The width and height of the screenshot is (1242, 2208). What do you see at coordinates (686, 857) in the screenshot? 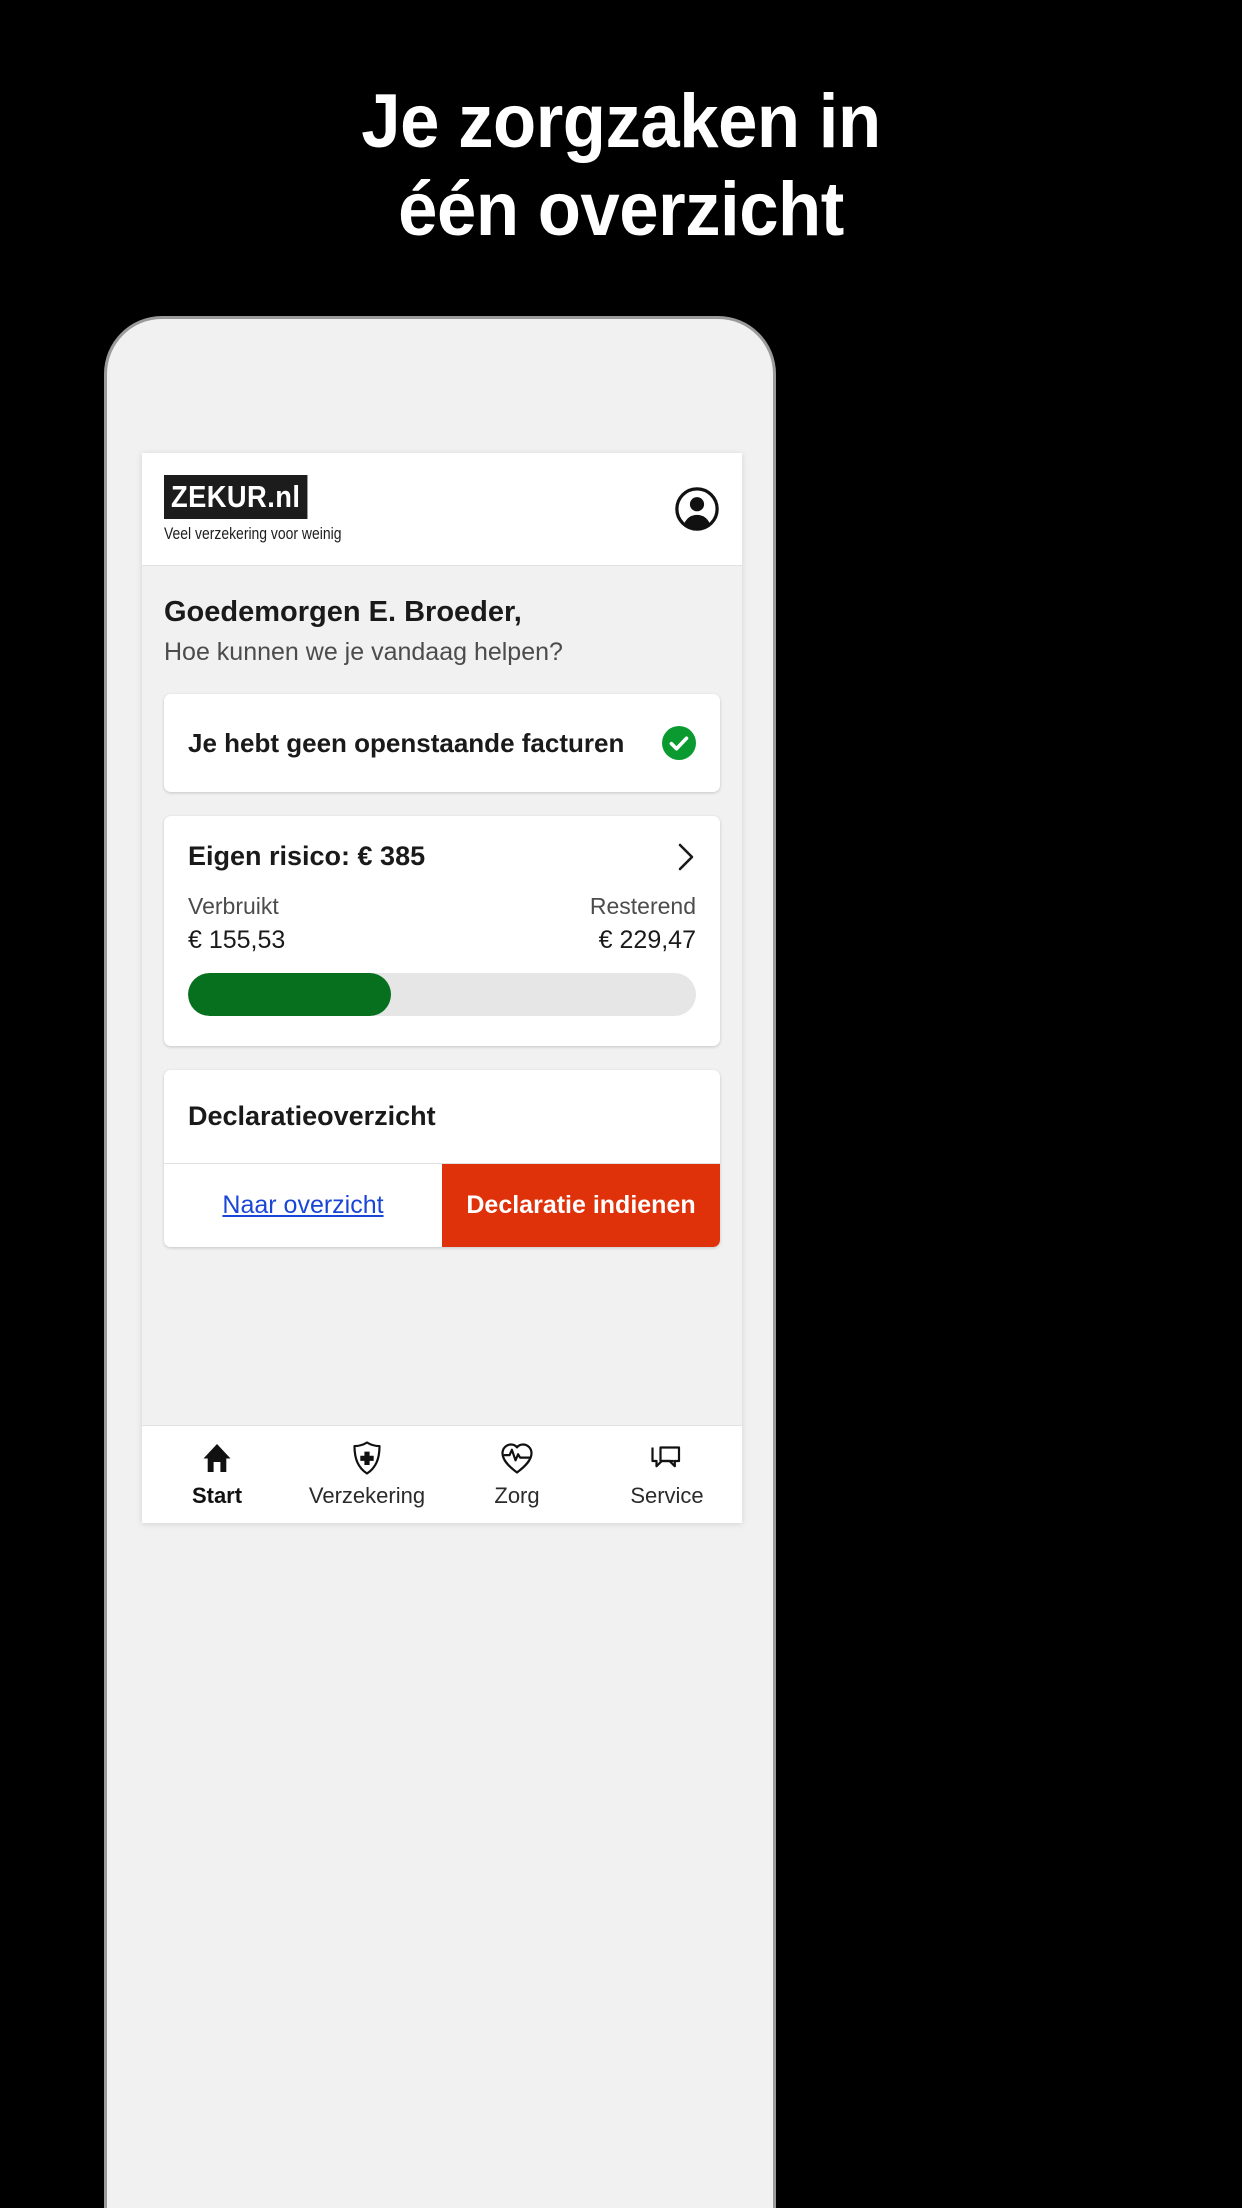
I see `chevron-right-icon` at bounding box center [686, 857].